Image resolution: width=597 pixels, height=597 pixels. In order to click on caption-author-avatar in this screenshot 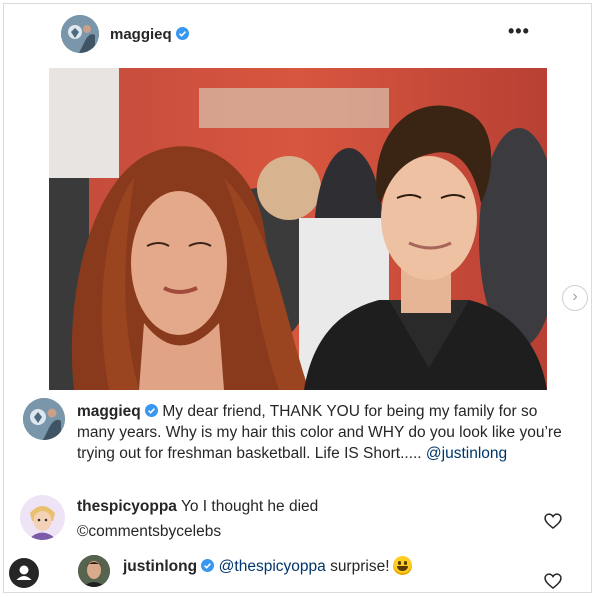, I will do `click(44, 419)`.